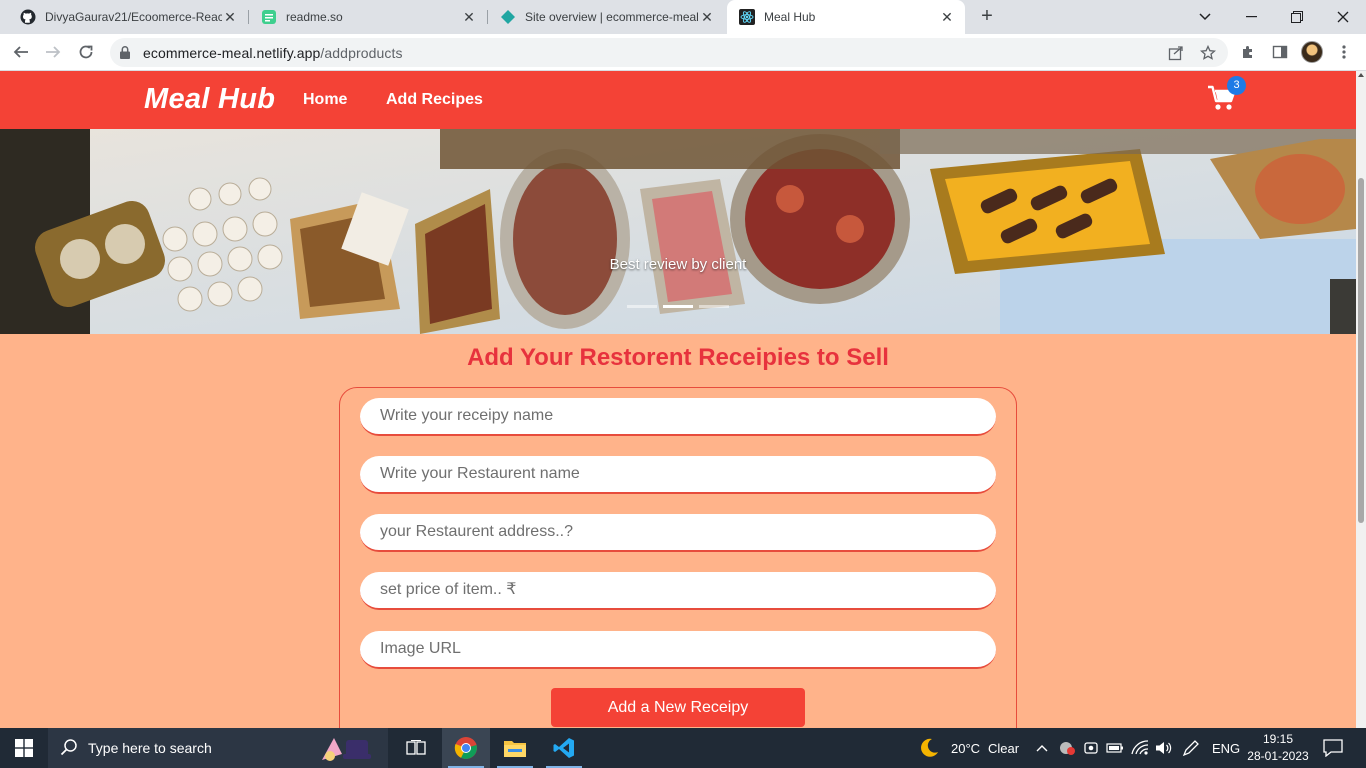  What do you see at coordinates (1251, 17) in the screenshot?
I see `minimize-icon` at bounding box center [1251, 17].